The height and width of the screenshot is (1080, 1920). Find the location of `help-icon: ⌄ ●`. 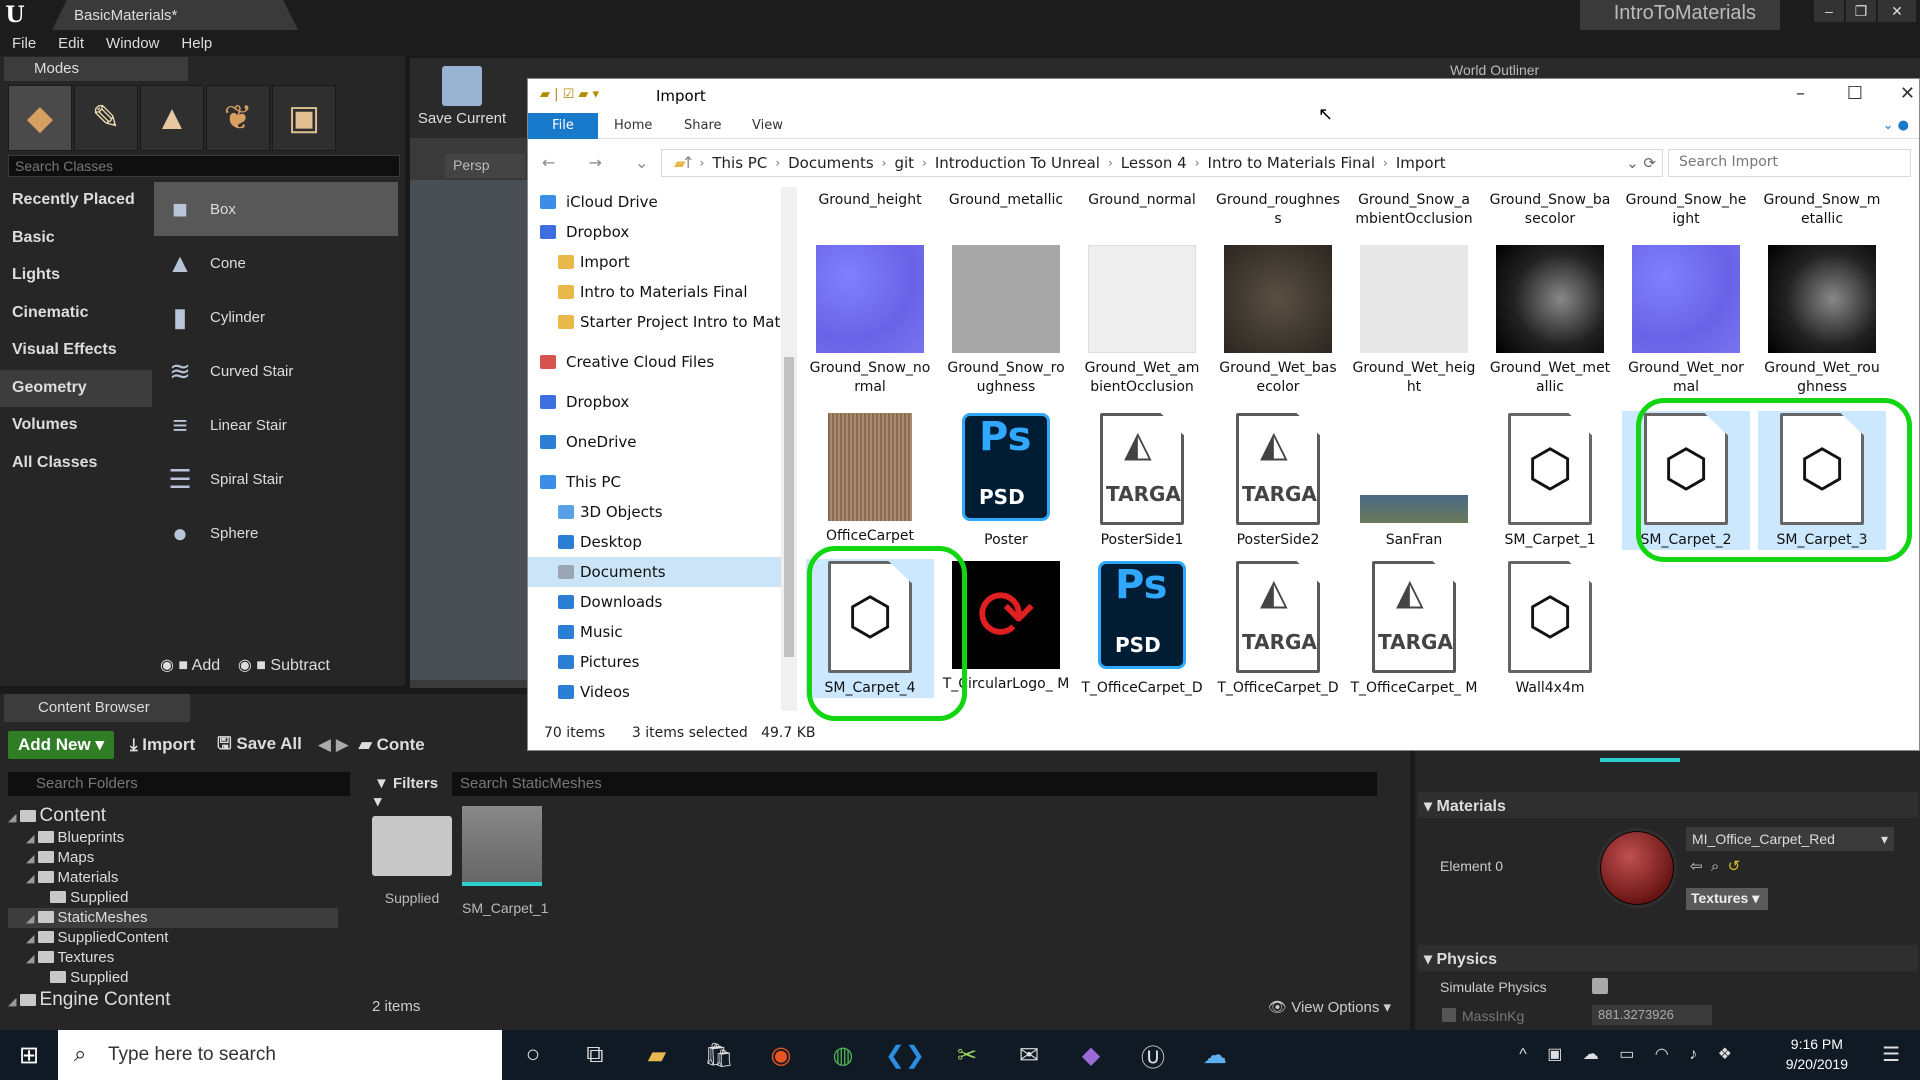

help-icon: ⌄ ● is located at coordinates (1896, 125).